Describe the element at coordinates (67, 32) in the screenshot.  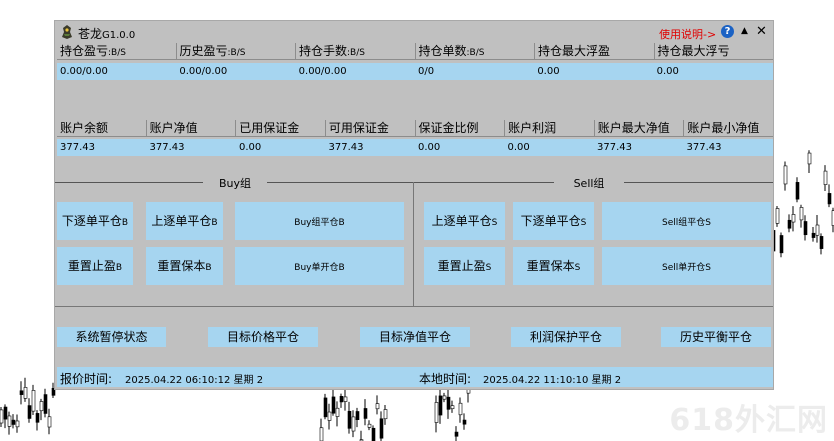
I see `dragon-logo-icon` at that location.